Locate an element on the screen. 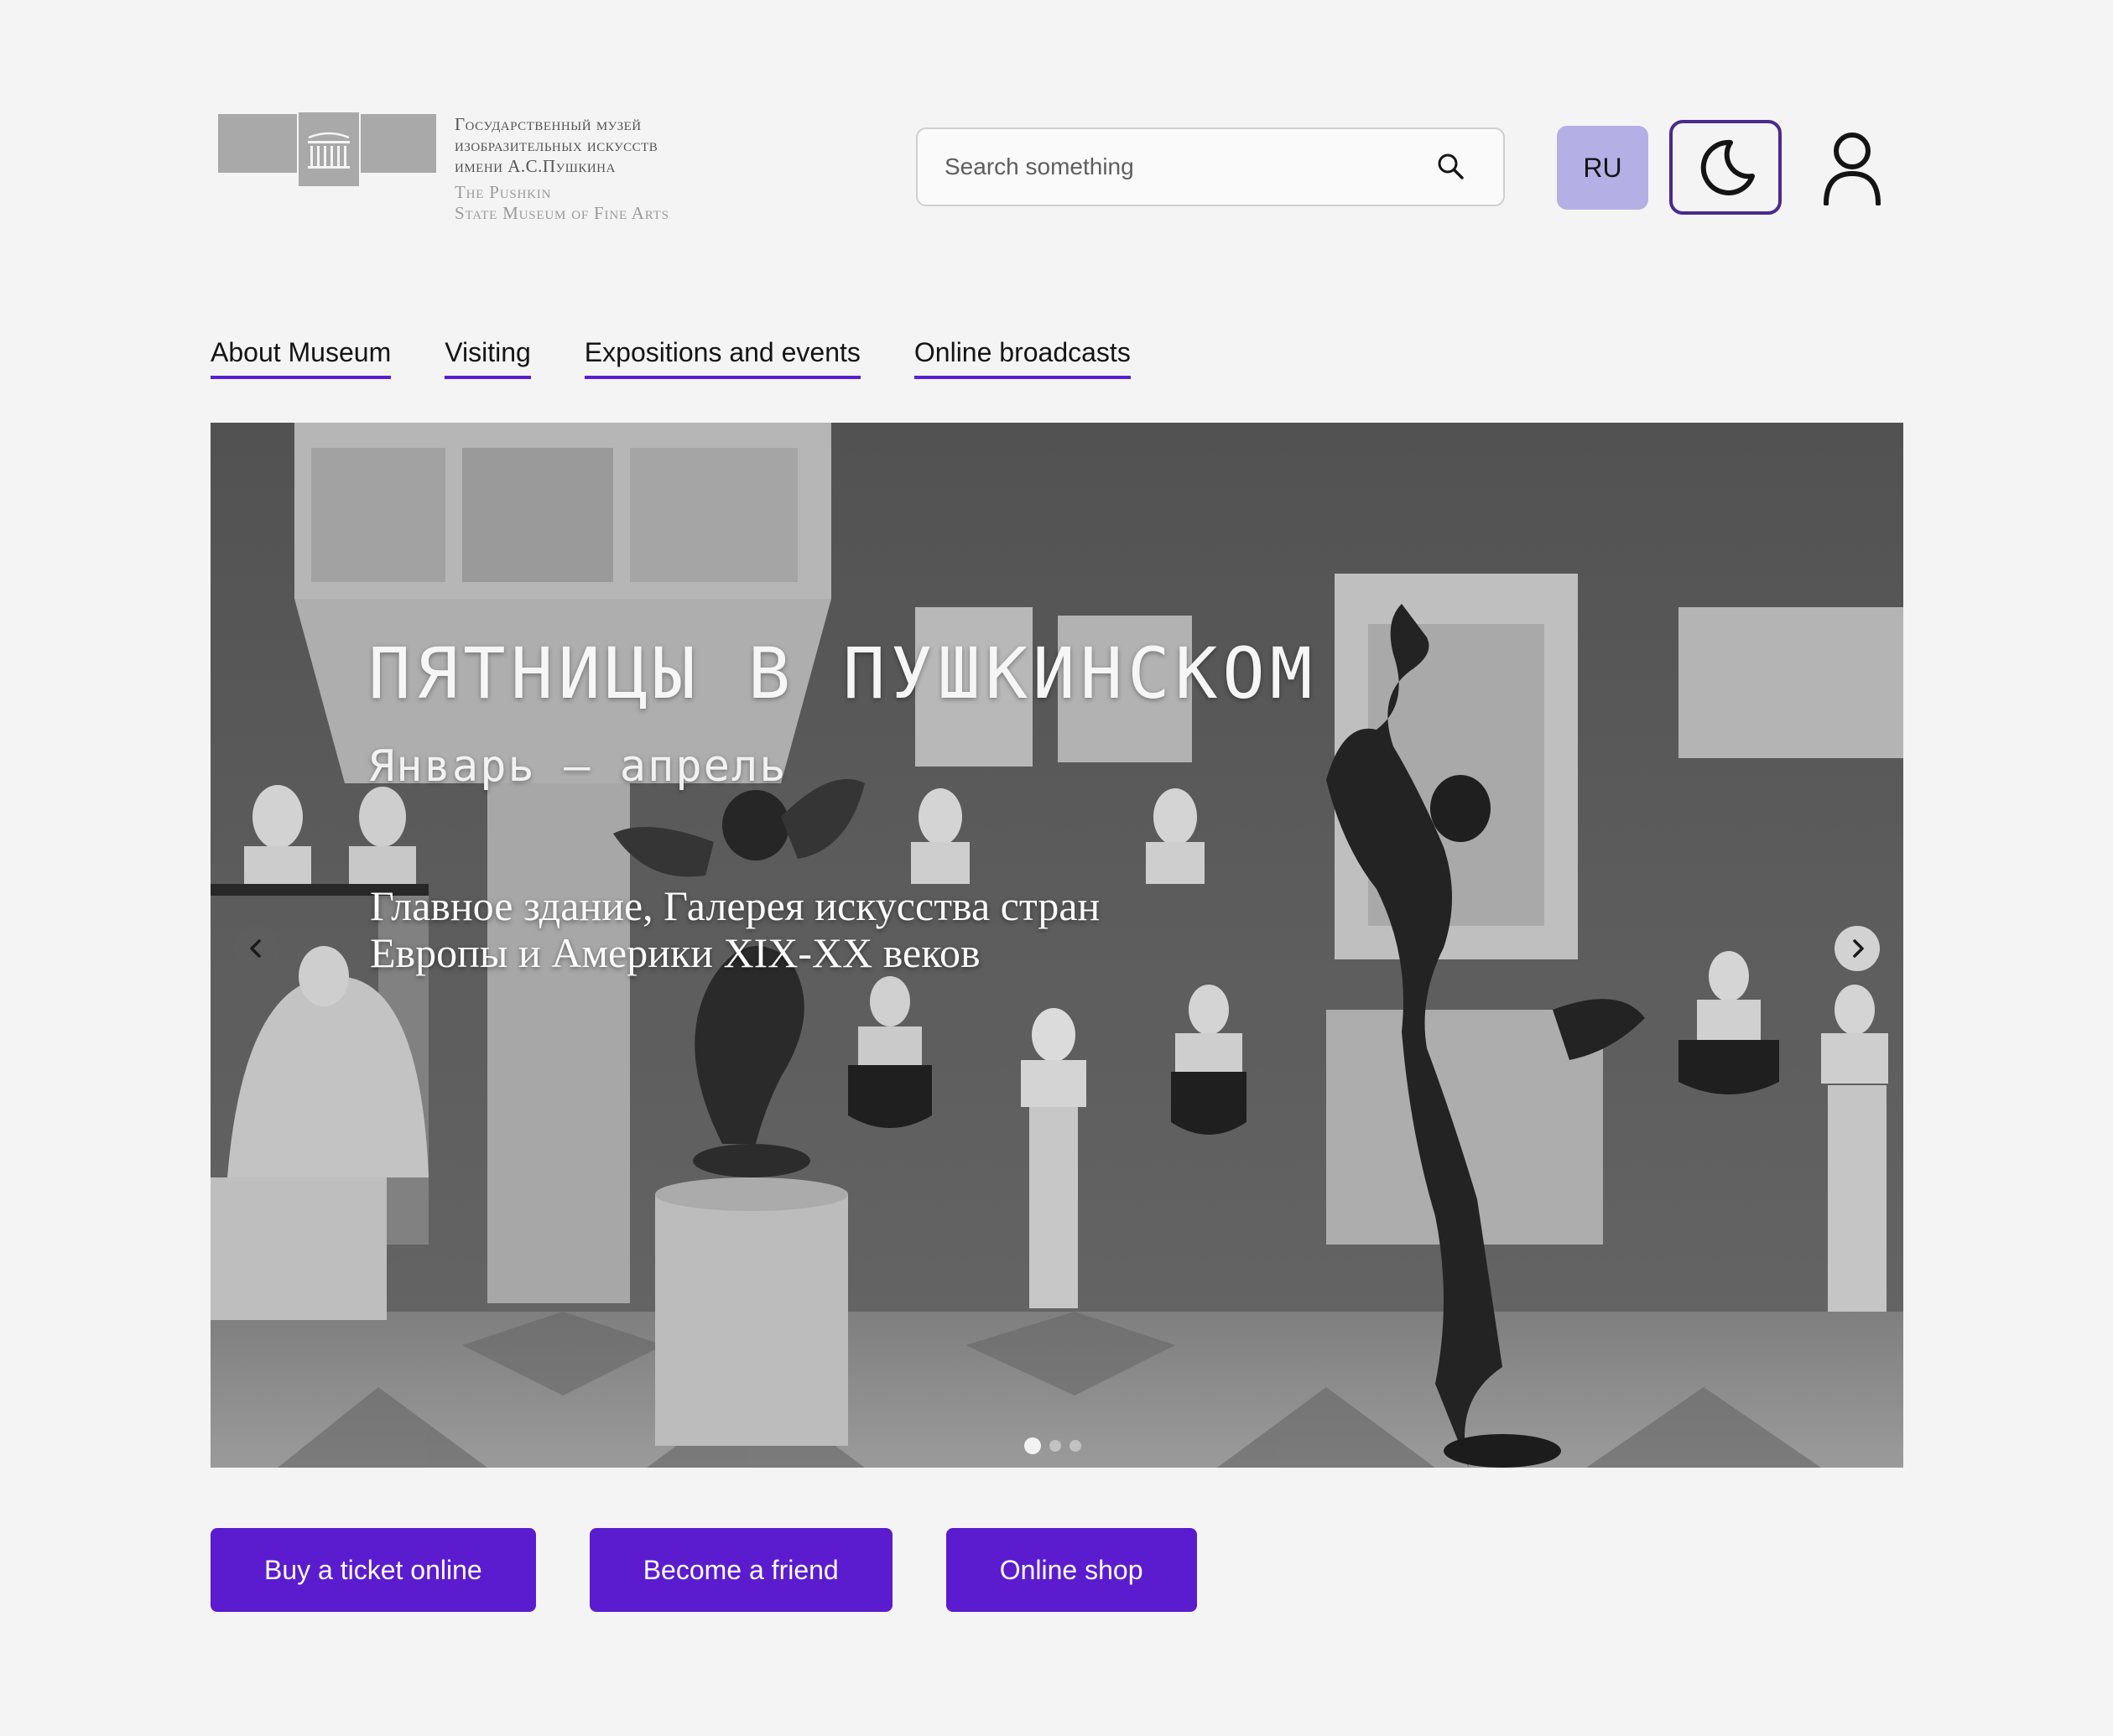  hero-title: ПЯТНИЦЫ В ПУШКИНСКОМ is located at coordinates (843, 673).